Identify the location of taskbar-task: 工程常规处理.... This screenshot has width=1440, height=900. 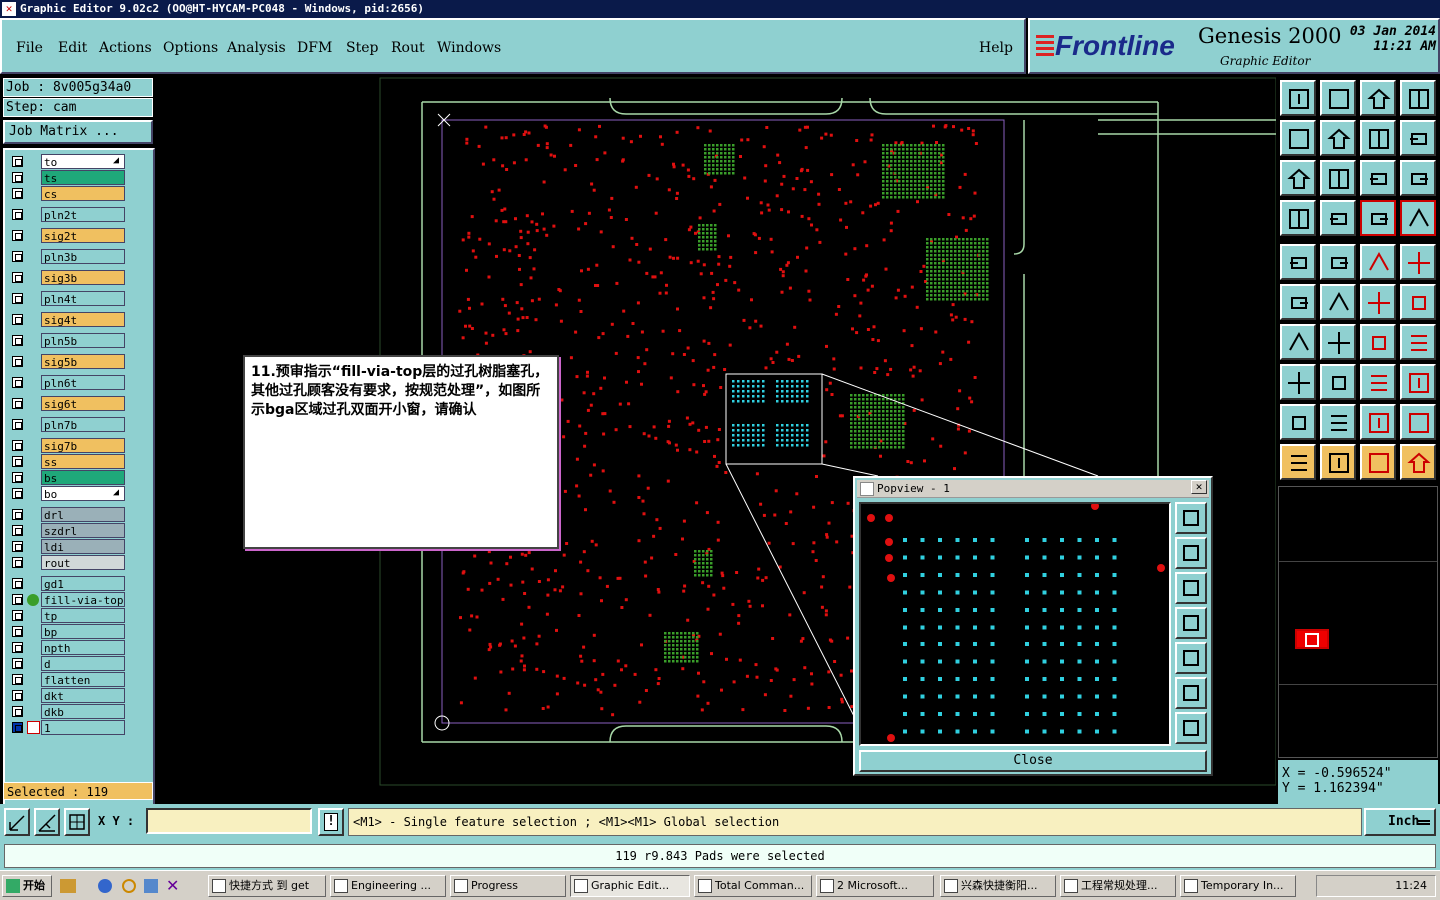
(1118, 886).